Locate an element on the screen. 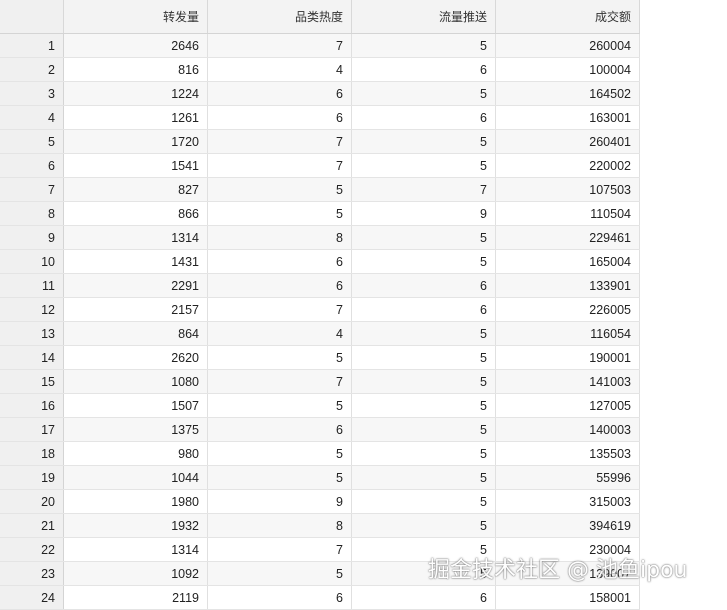 The width and height of the screenshot is (727, 610). table-row: 12 2157 7 6 226005 is located at coordinates (320, 310).